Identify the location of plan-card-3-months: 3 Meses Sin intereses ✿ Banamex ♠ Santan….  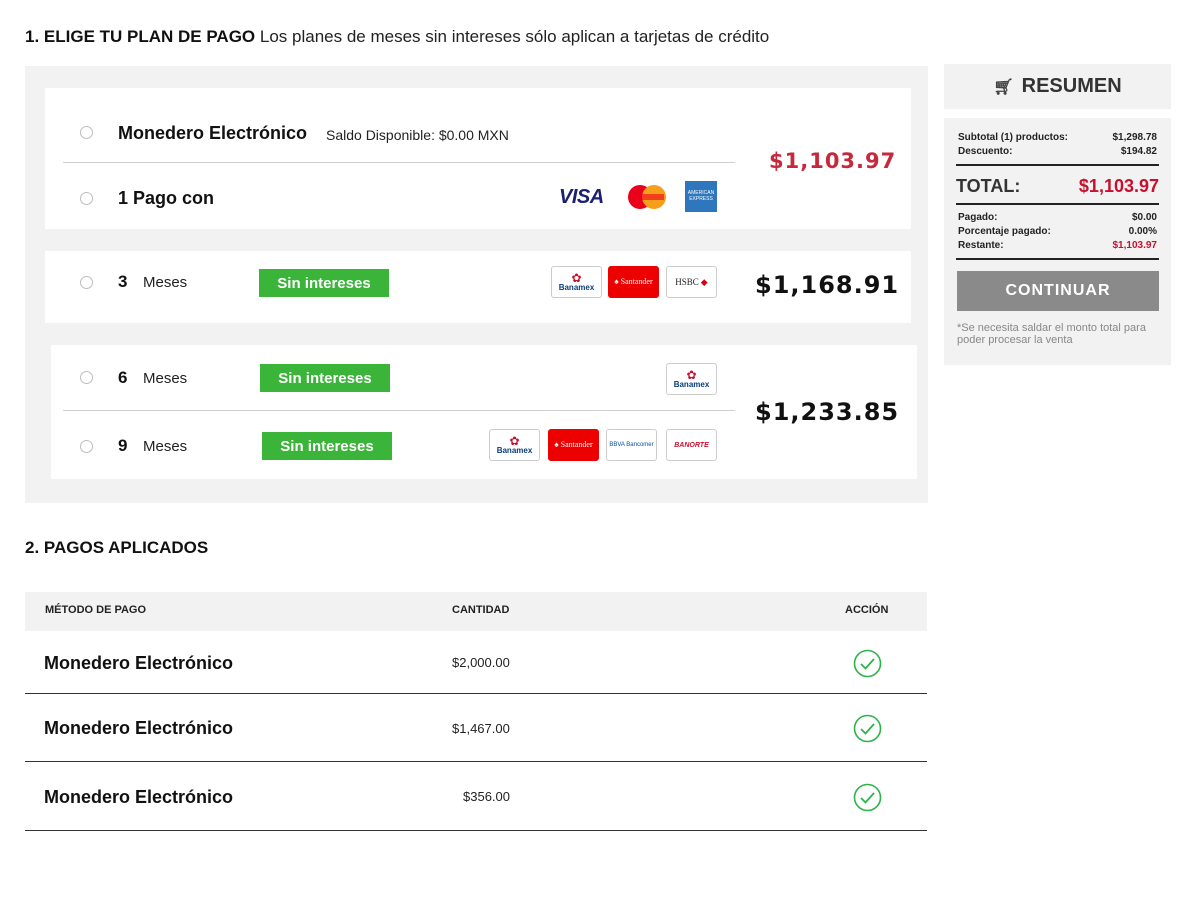
(478, 287).